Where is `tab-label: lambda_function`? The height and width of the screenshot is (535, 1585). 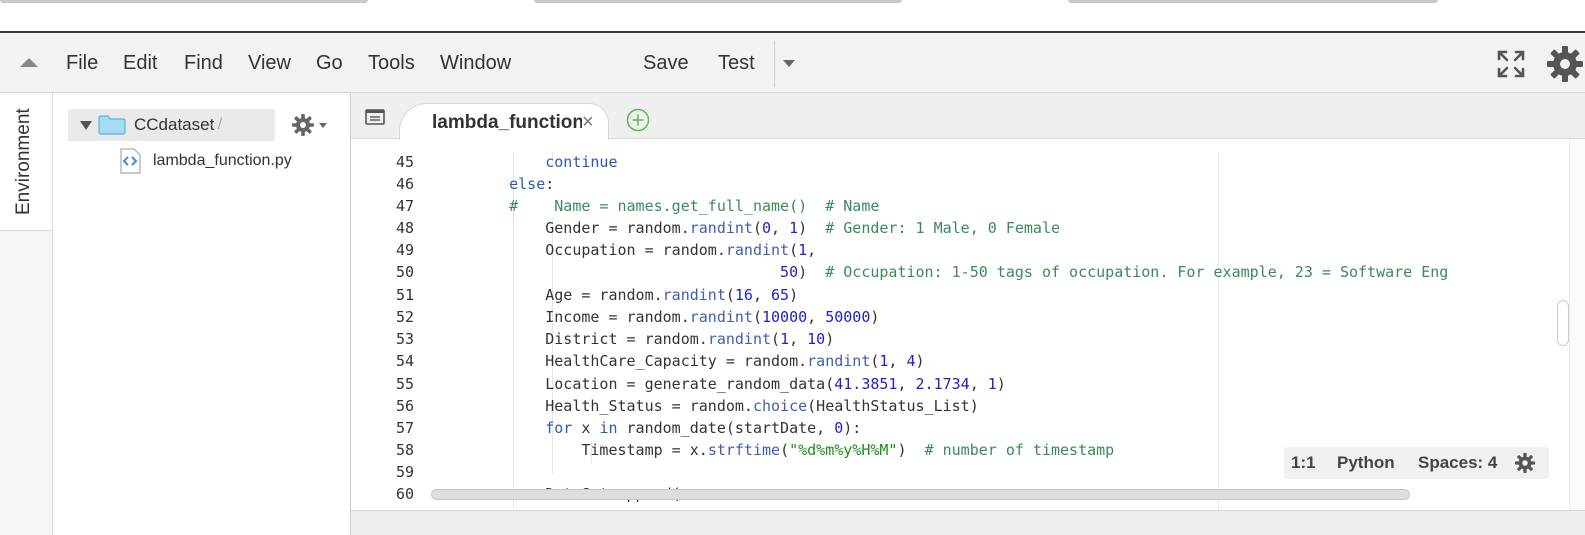
tab-label: lambda_function is located at coordinates (507, 122).